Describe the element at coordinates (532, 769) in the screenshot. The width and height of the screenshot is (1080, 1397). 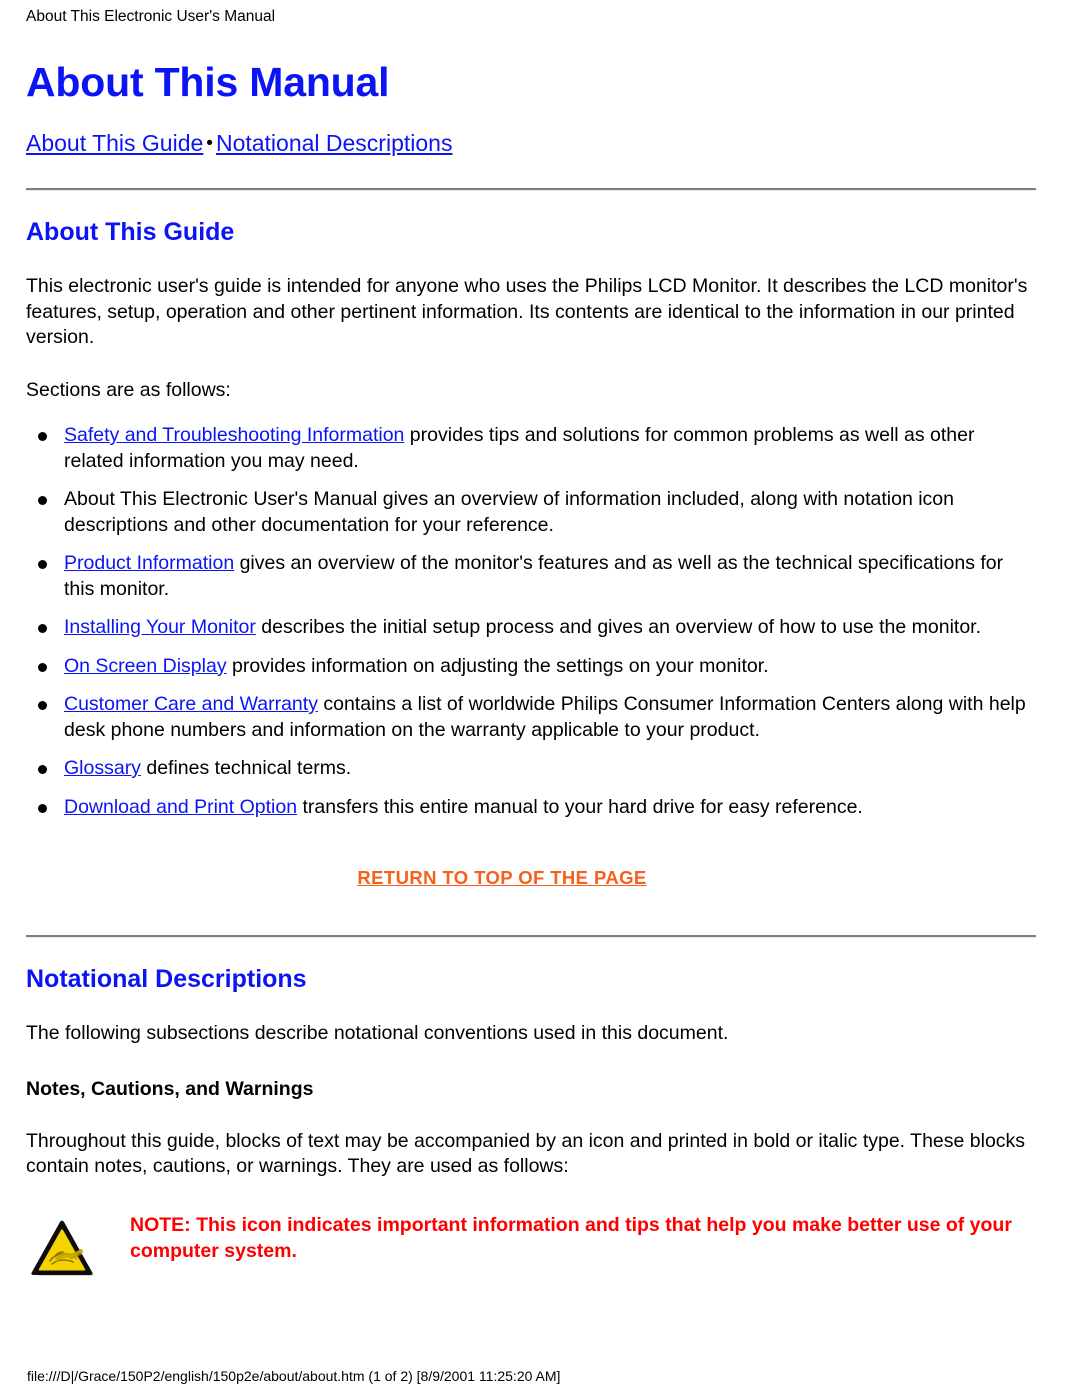
I see `list-item: Glossary defines technical terms.` at that location.